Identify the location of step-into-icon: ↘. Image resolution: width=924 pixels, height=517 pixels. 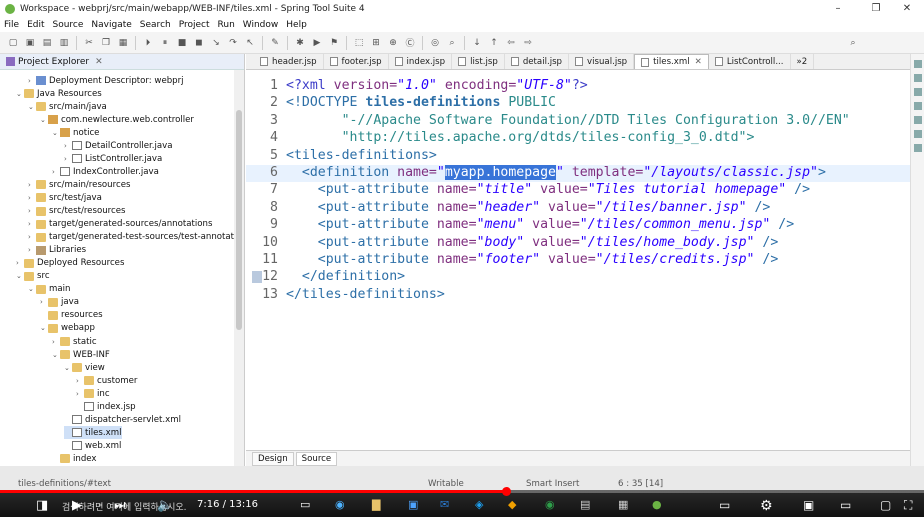
(216, 43).